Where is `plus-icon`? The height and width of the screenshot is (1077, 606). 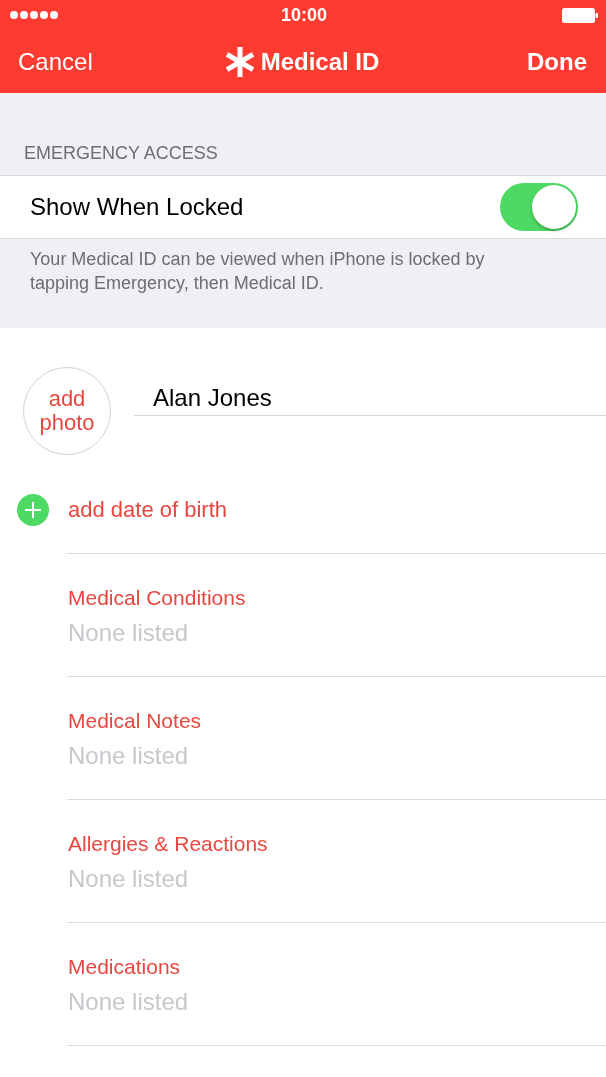 plus-icon is located at coordinates (33, 510).